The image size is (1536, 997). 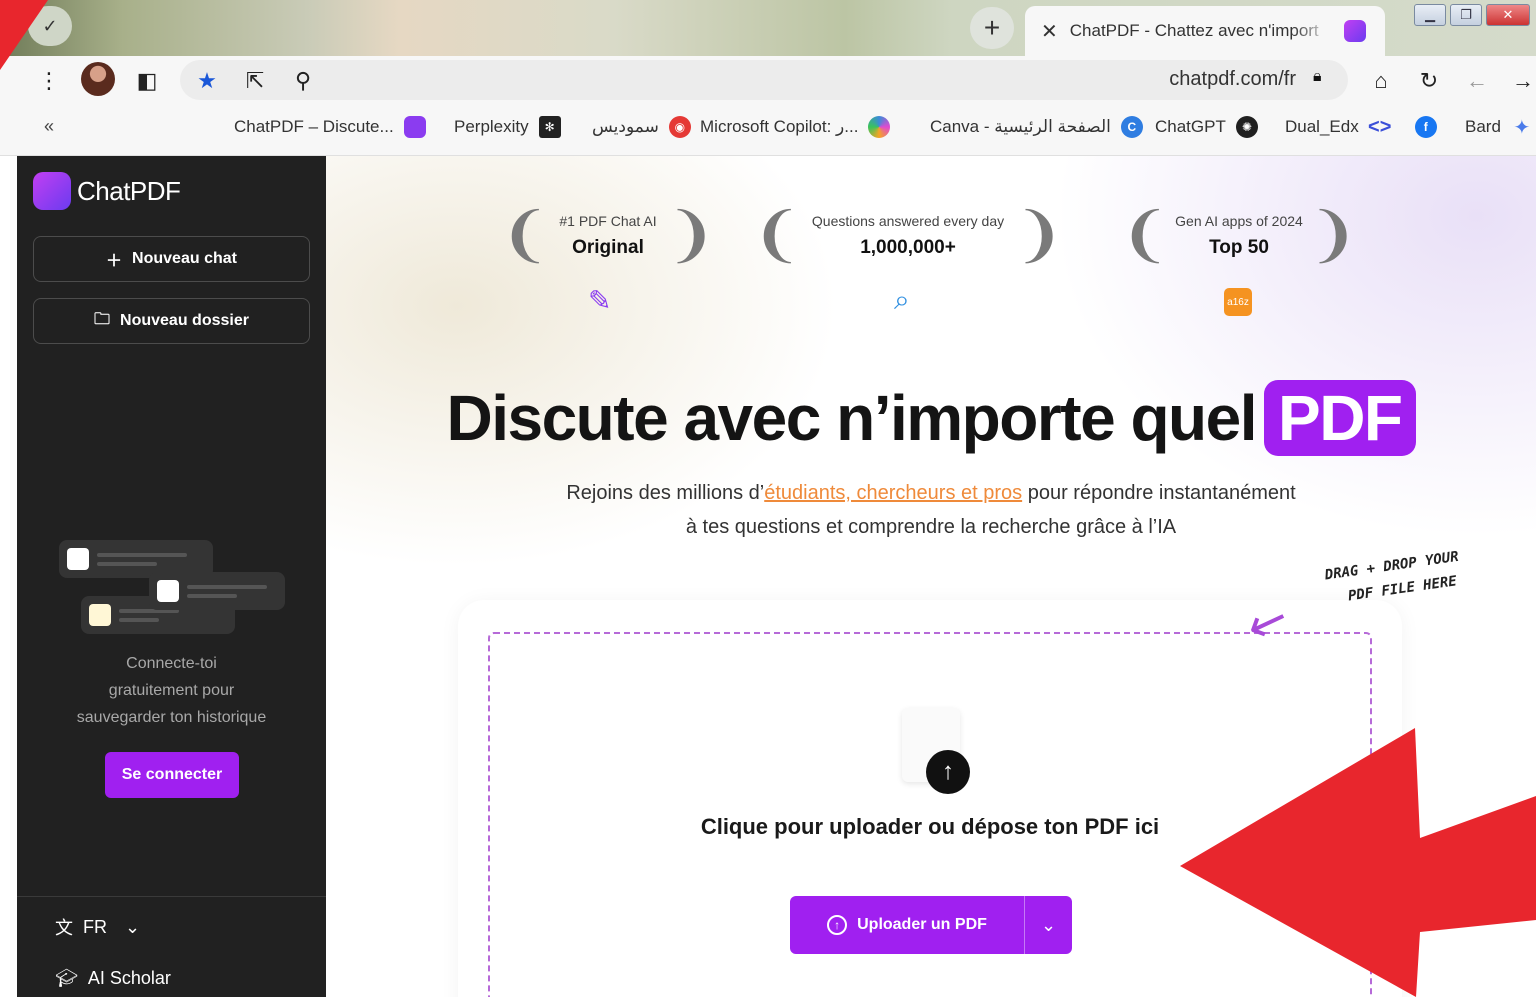 I want to click on tab-close-icon: ✕, so click(x=1049, y=31).